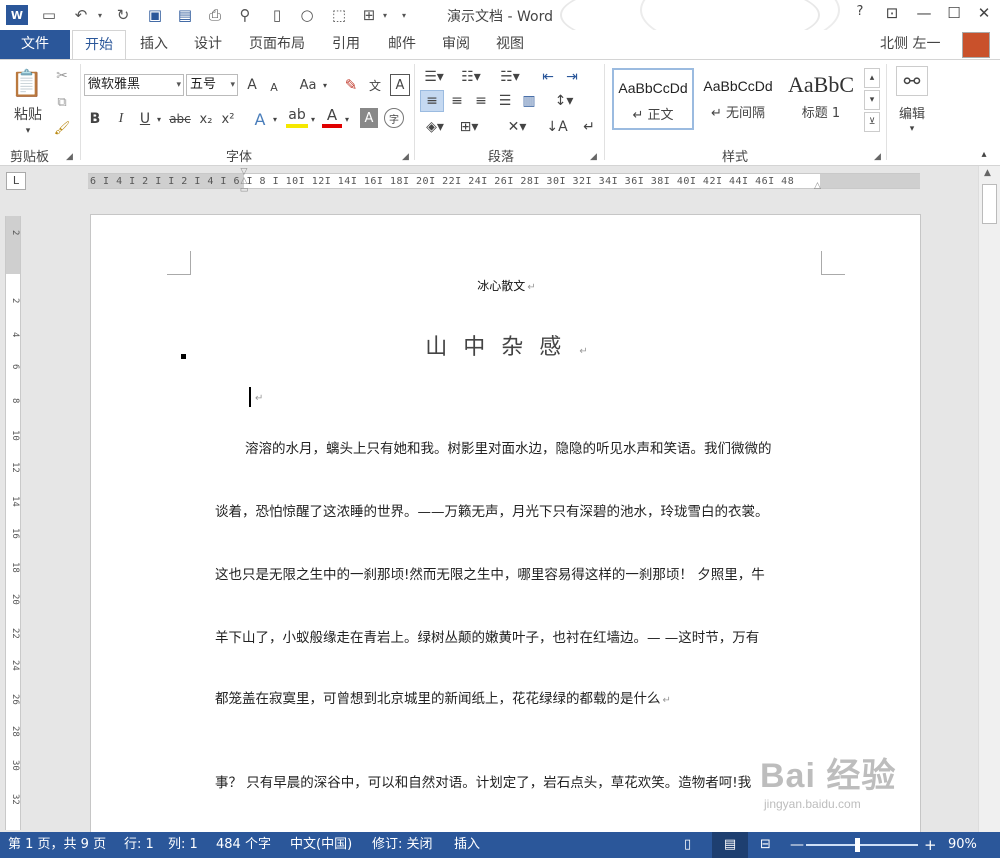 The width and height of the screenshot is (1000, 858). Describe the element at coordinates (100, 15) in the screenshot. I see `undo-dropdown-icon: ▾` at that location.